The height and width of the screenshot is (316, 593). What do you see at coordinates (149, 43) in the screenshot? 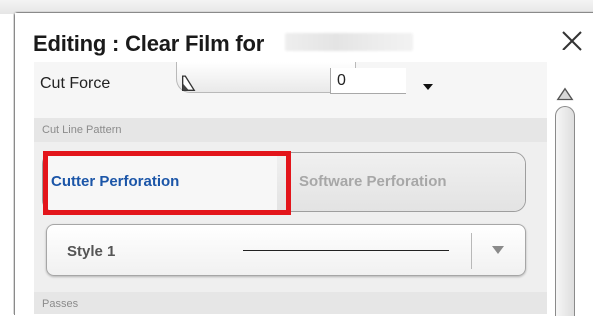
I see `dialog-title: Editing : Clear Film for` at bounding box center [149, 43].